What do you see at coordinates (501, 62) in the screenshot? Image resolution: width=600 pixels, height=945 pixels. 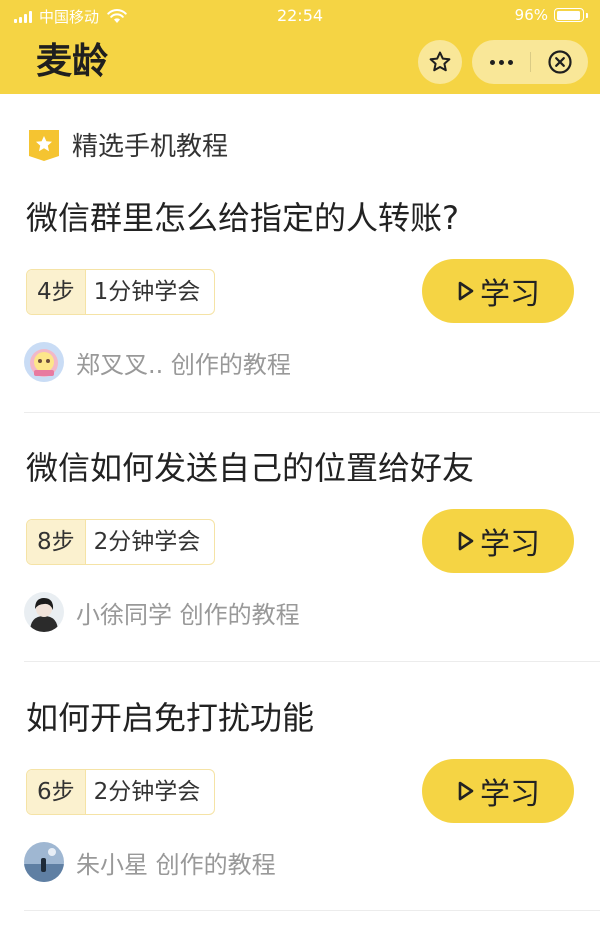 I see `more-button` at bounding box center [501, 62].